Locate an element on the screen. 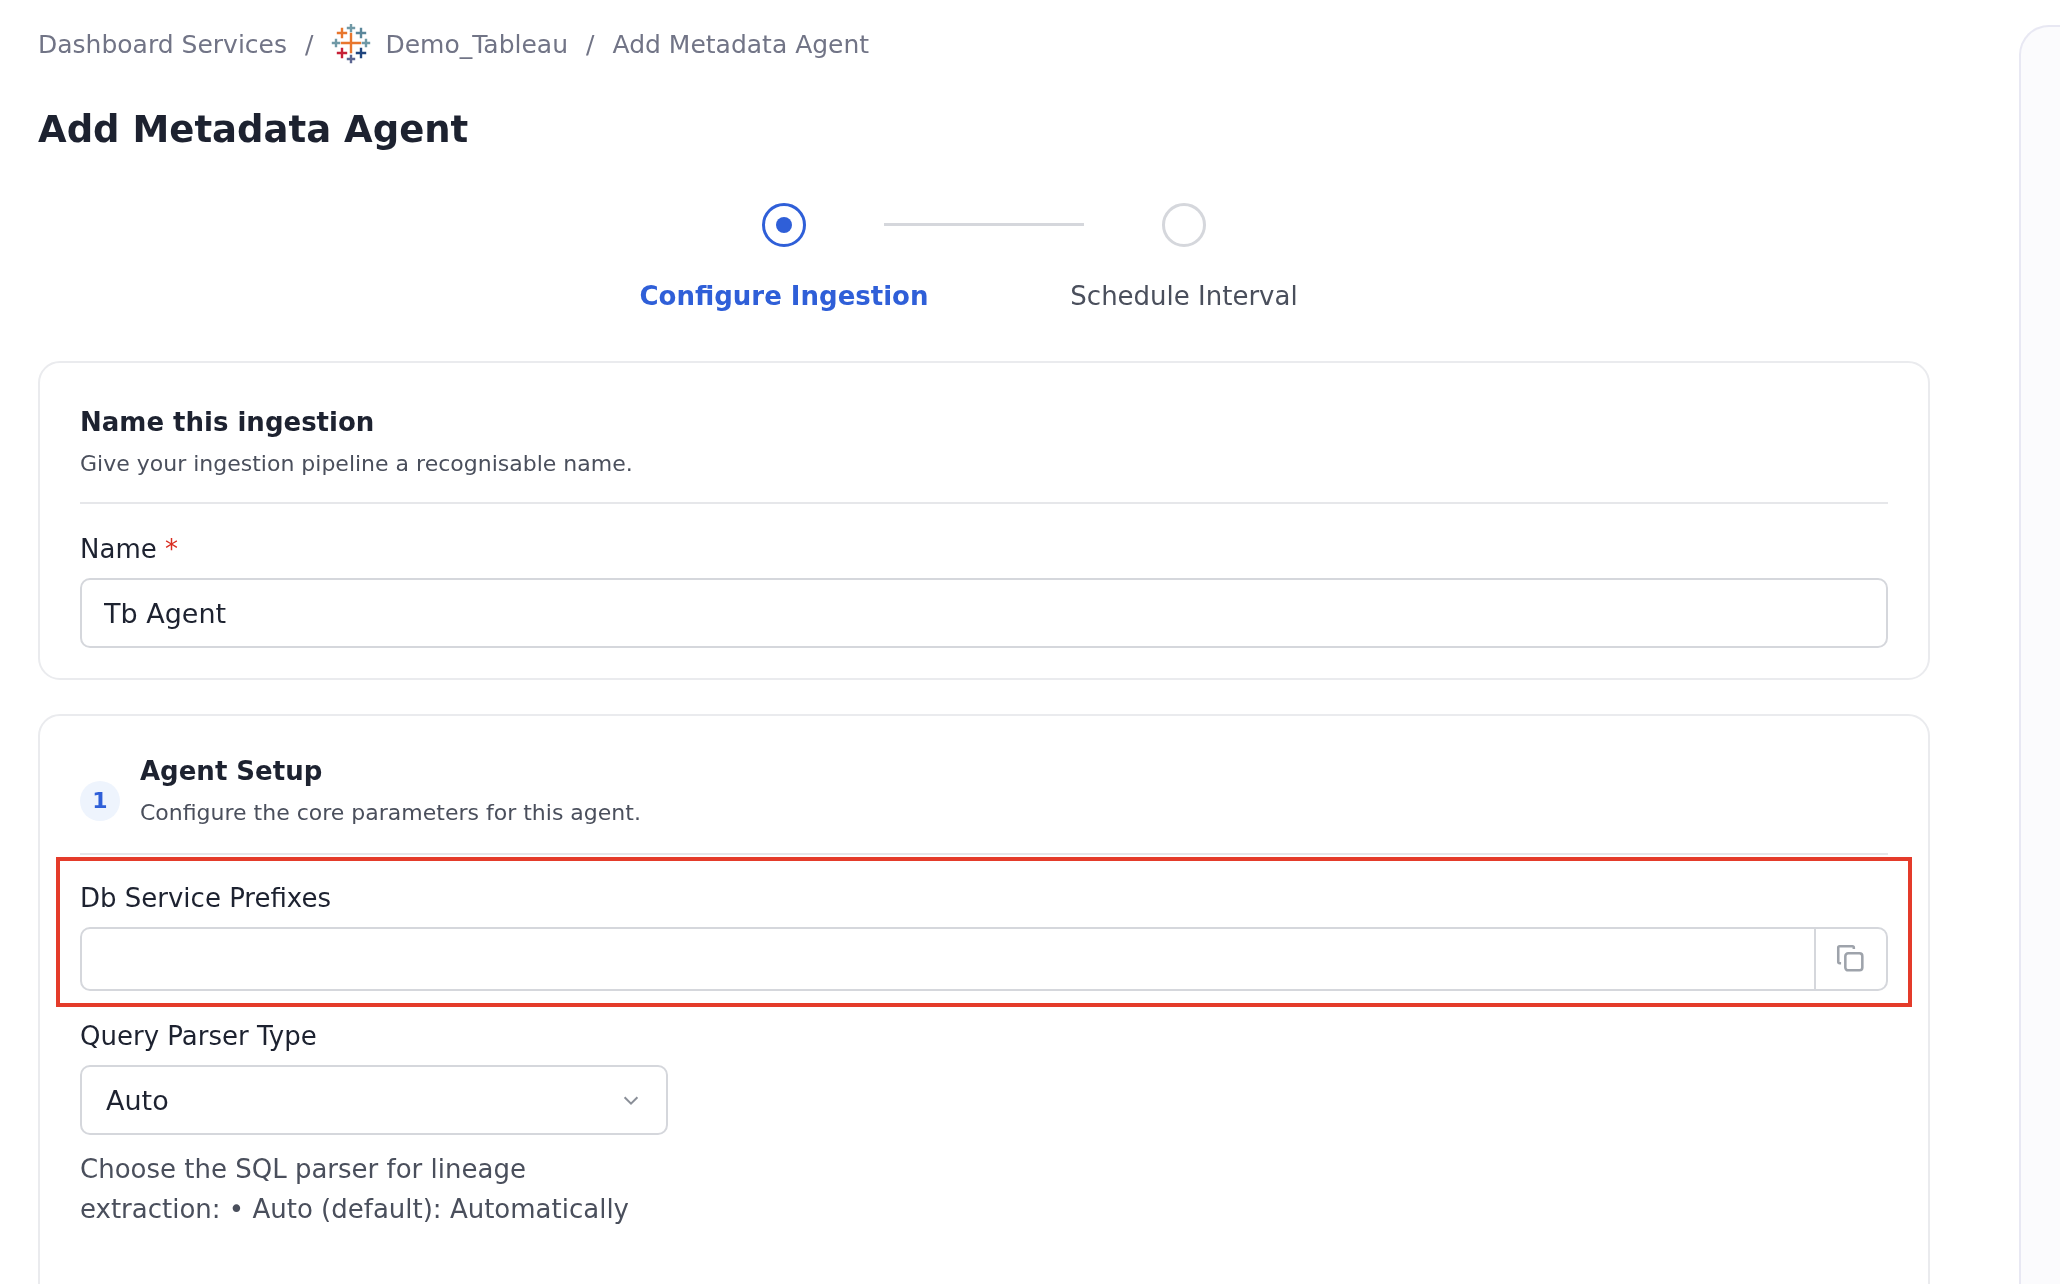 The width and height of the screenshot is (2060, 1284). help-text: extraction: • Auto (default): Automatically is located at coordinates (354, 1209).